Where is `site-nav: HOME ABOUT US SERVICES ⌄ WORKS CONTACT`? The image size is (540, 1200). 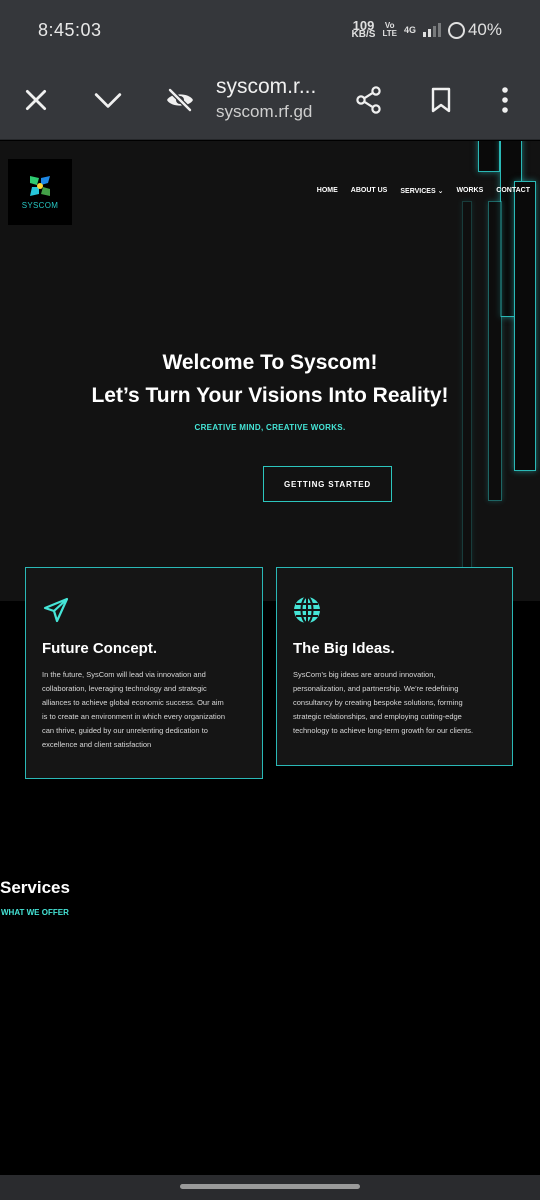 site-nav: HOME ABOUT US SERVICES ⌄ WORKS CONTACT is located at coordinates (423, 191).